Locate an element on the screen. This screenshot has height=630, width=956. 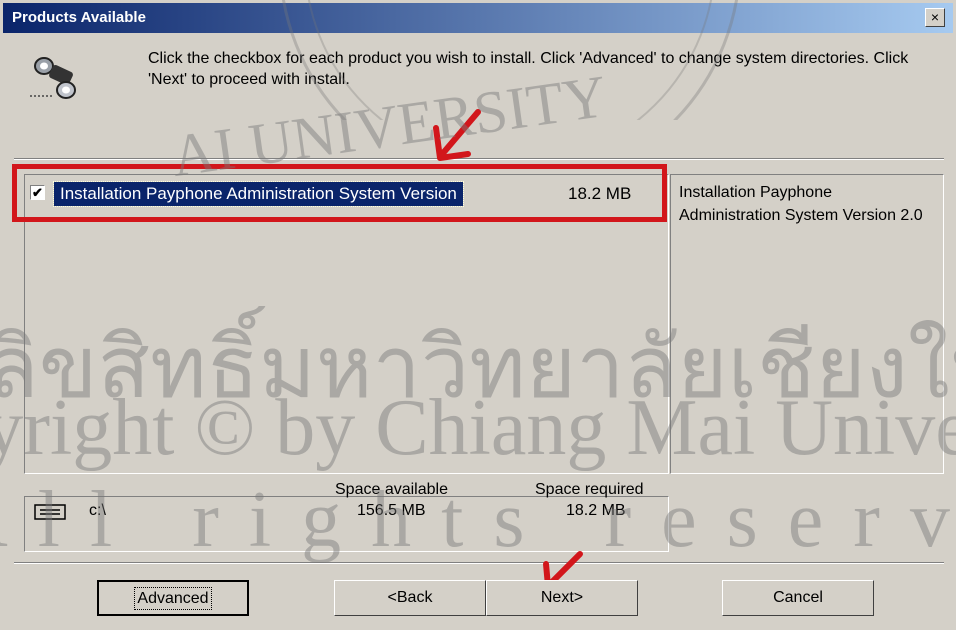
installer-icon is located at coordinates (53, 78).